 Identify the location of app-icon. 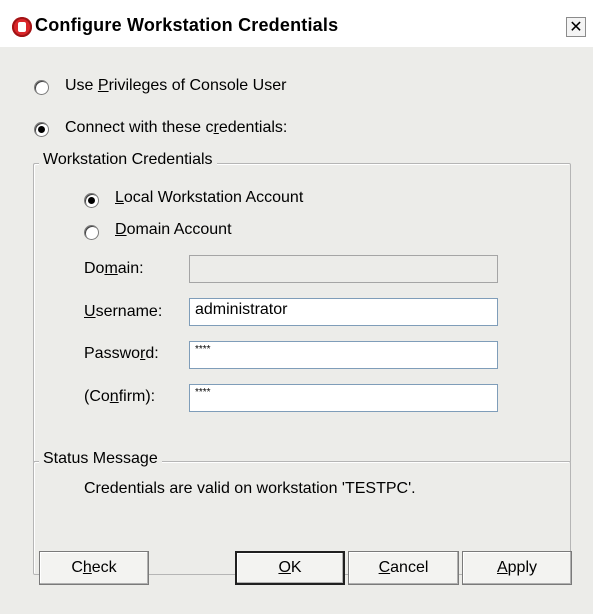
(22, 27).